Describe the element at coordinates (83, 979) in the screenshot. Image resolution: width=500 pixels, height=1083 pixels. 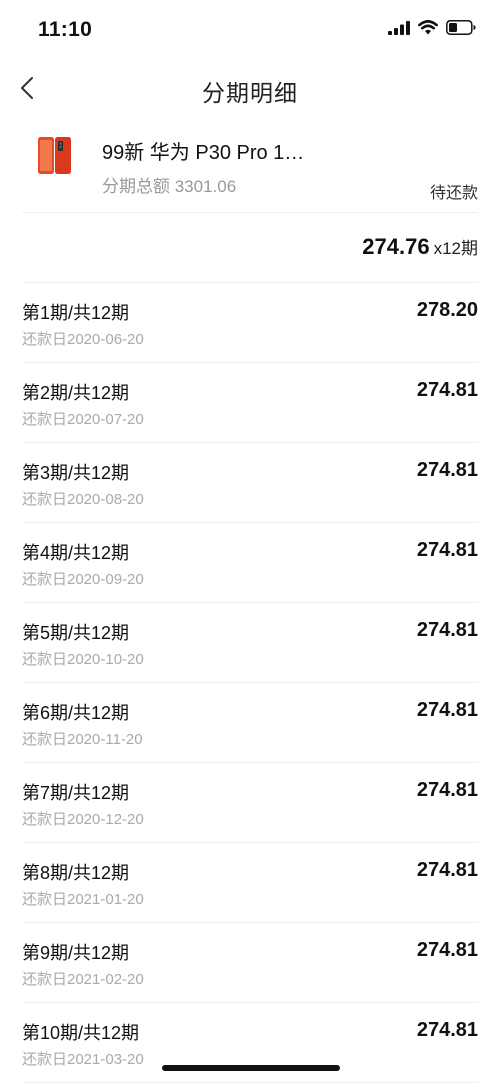
I see `installment-due-date: 还款日2021-02-20` at that location.